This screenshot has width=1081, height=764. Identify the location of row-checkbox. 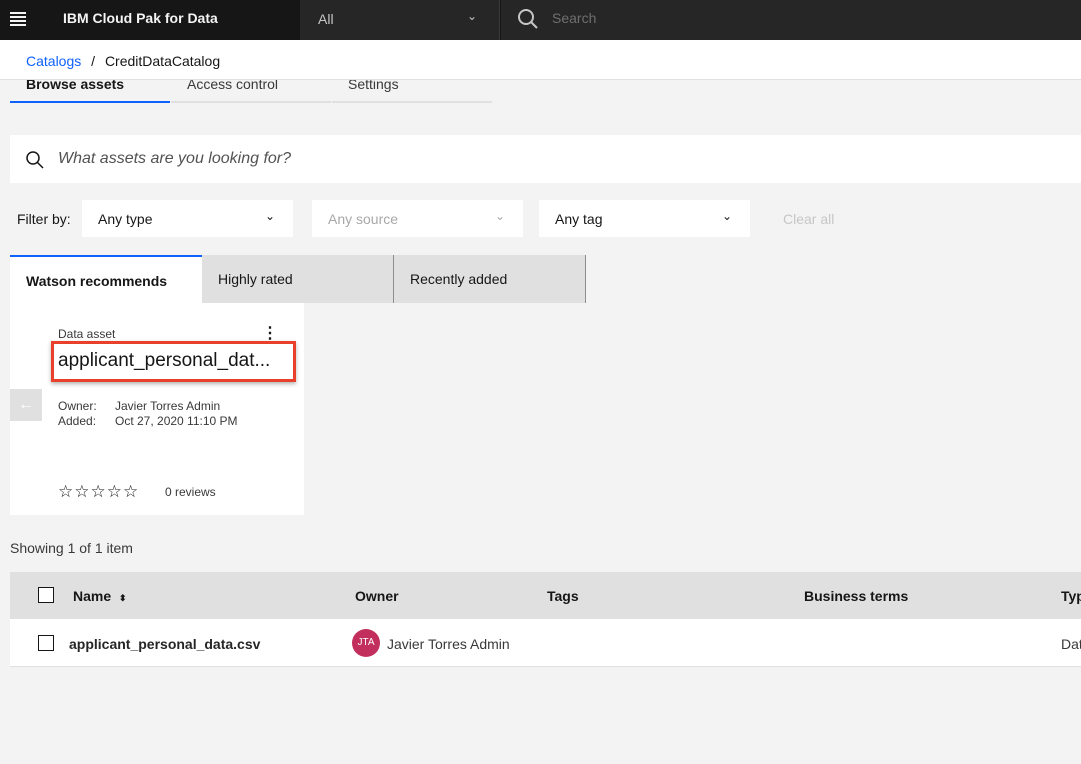
(46, 643).